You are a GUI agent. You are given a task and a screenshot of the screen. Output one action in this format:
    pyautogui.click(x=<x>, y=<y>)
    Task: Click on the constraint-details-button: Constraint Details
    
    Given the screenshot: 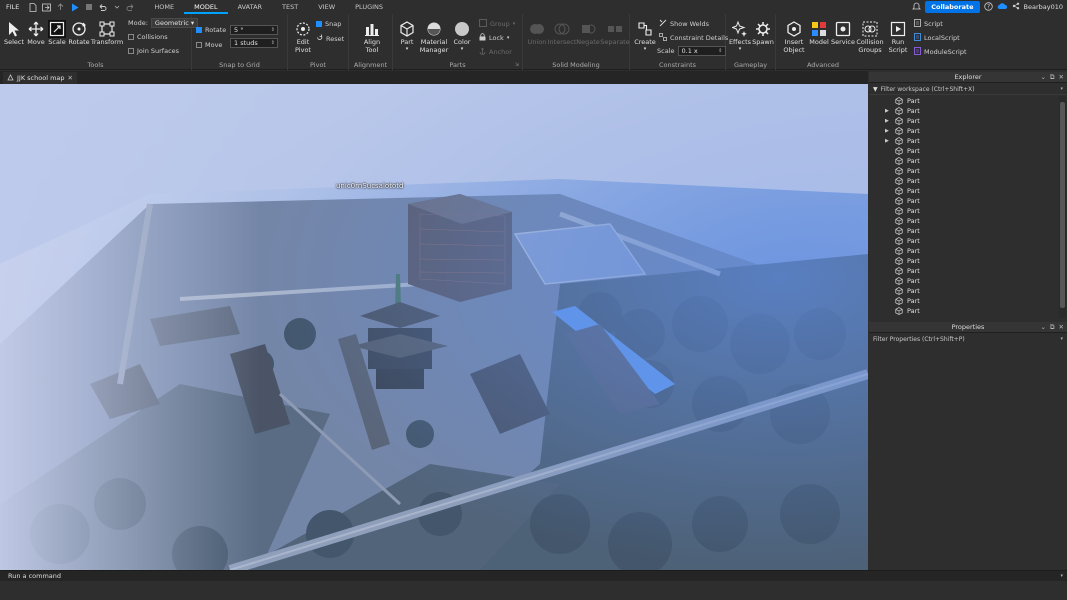 What is the action you would take?
    pyautogui.click(x=693, y=38)
    